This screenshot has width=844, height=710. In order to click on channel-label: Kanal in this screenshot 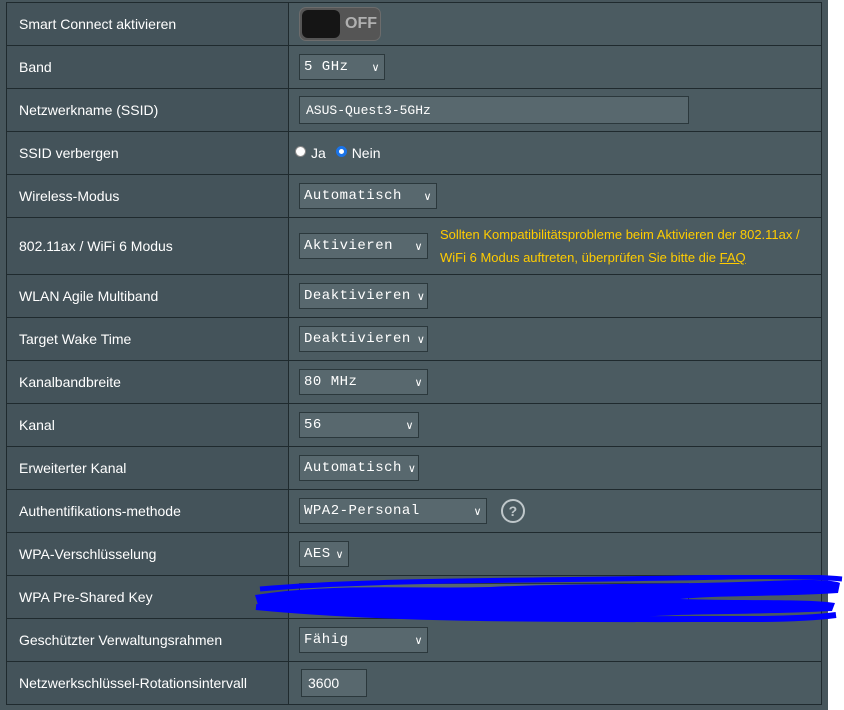, I will do `click(147, 425)`.